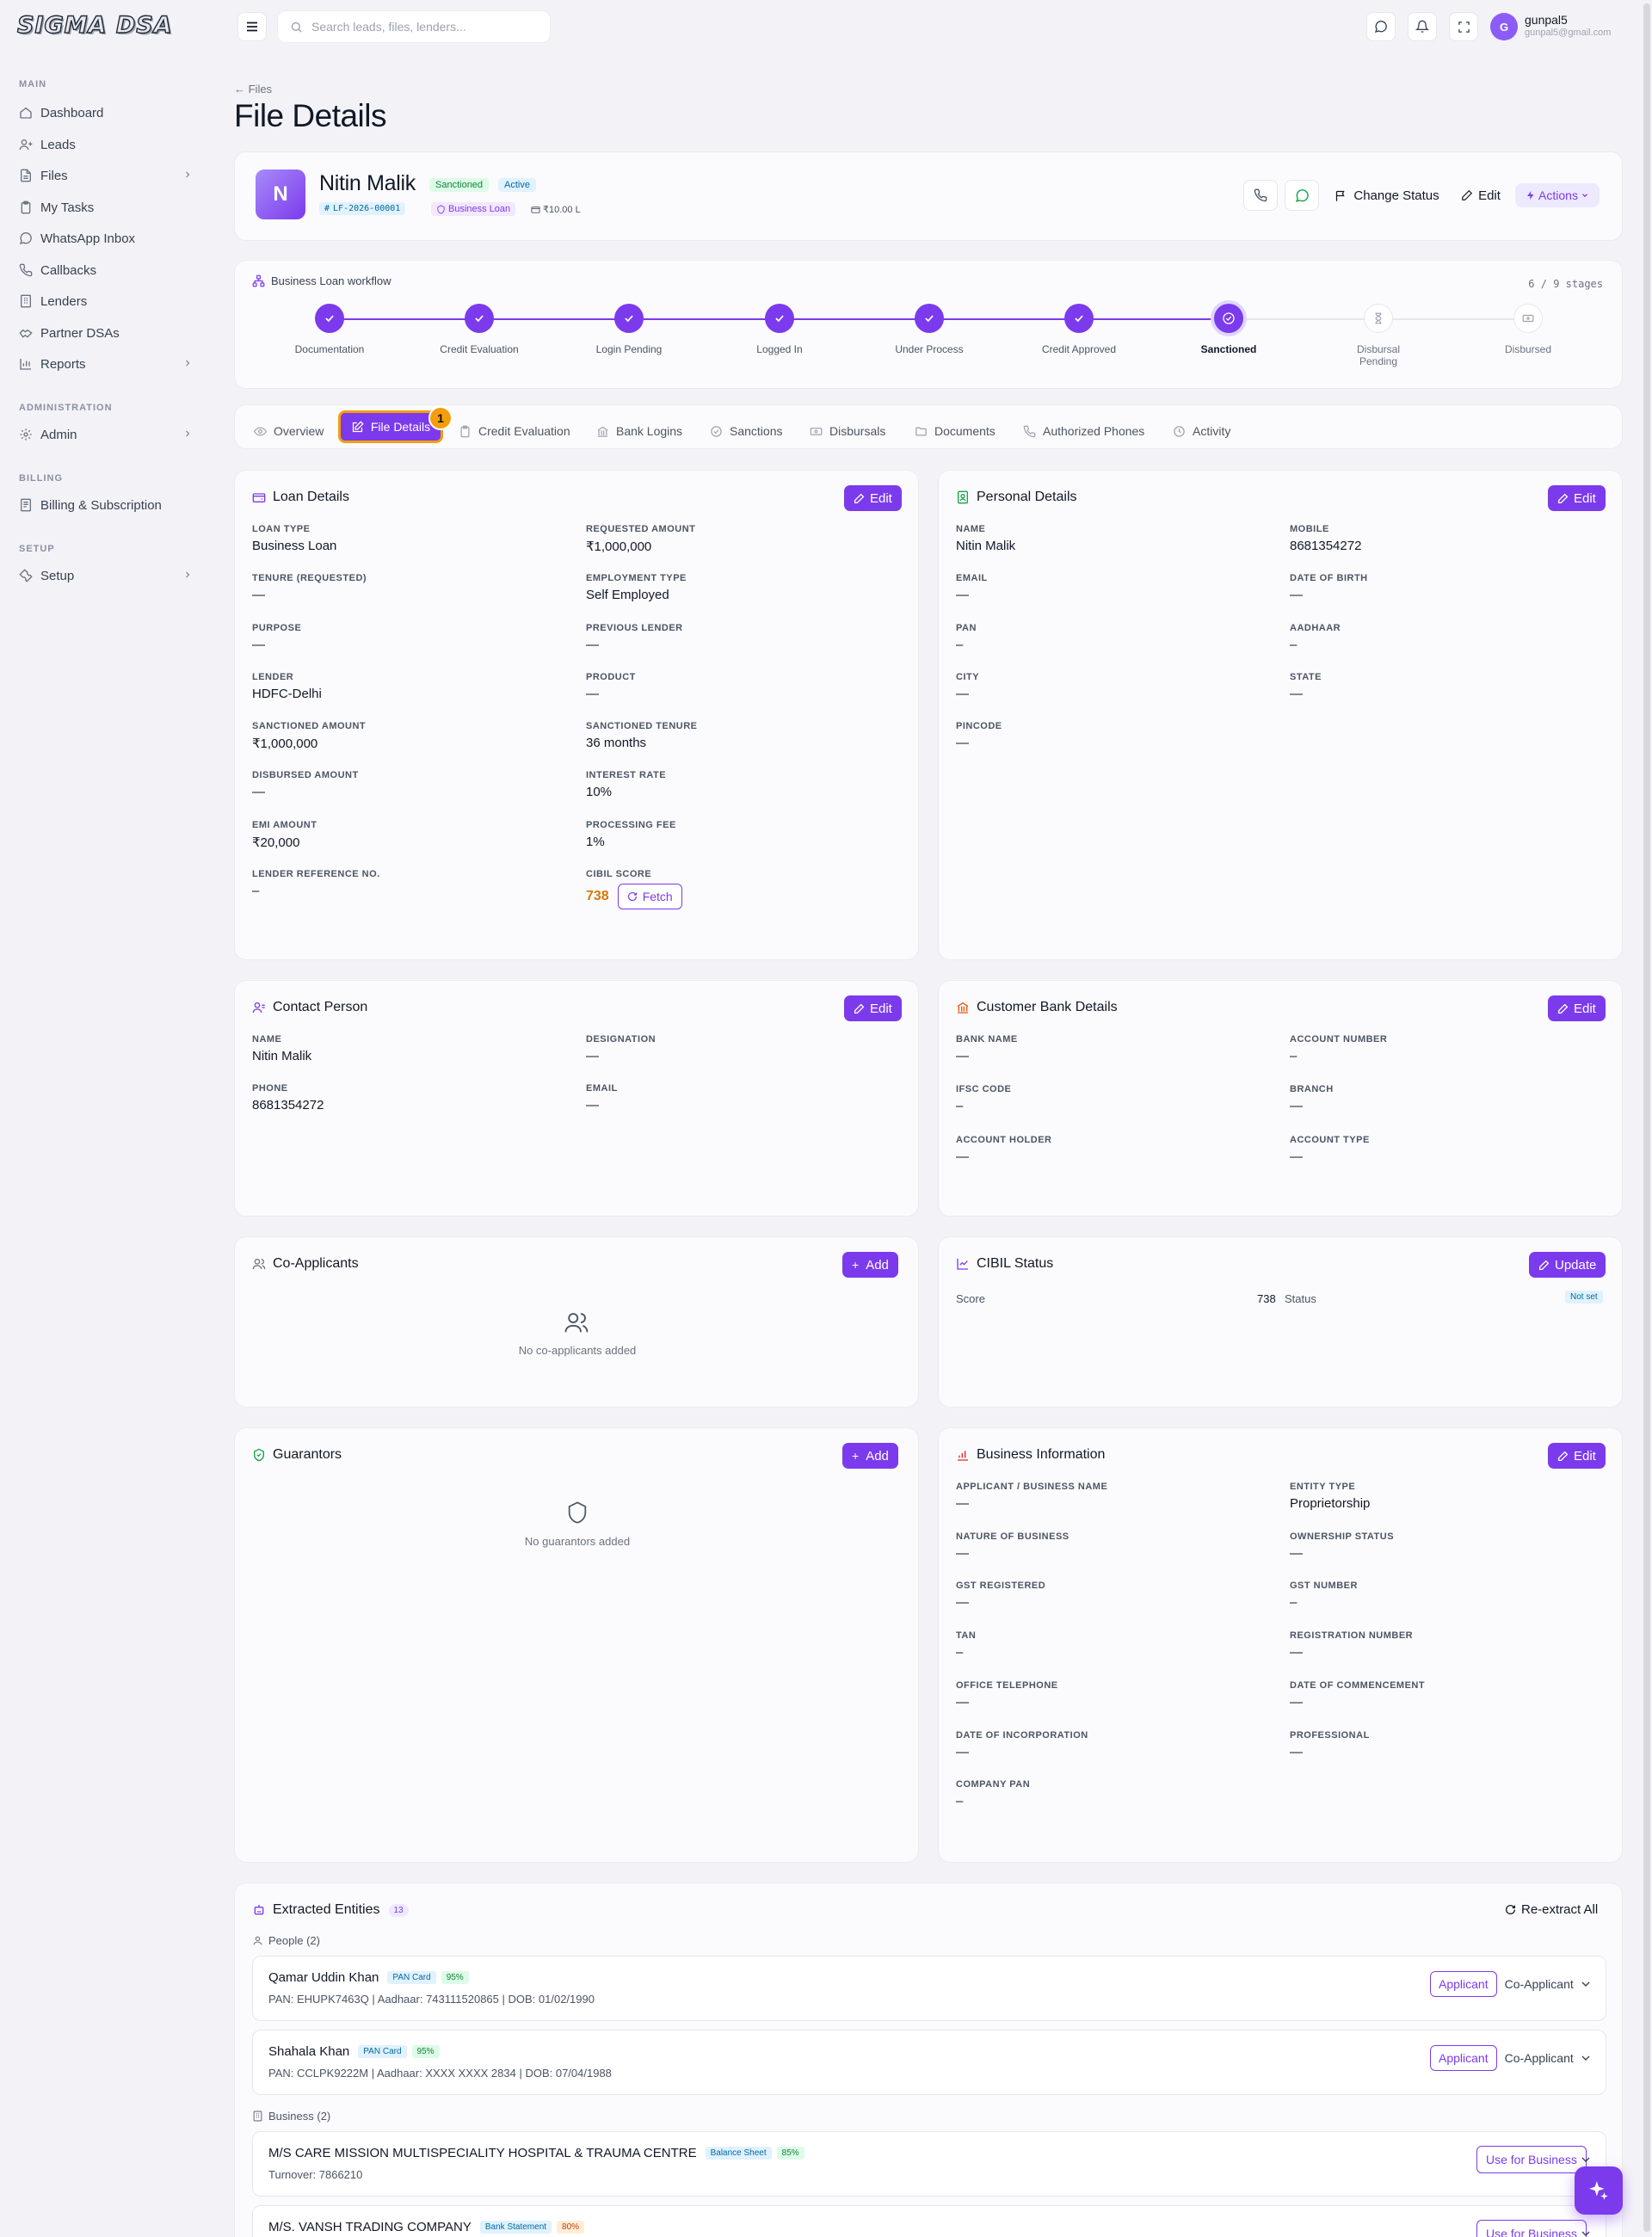 The width and height of the screenshot is (1652, 2237). What do you see at coordinates (577, 1541) in the screenshot?
I see `empty-state-text: No guarantors added` at bounding box center [577, 1541].